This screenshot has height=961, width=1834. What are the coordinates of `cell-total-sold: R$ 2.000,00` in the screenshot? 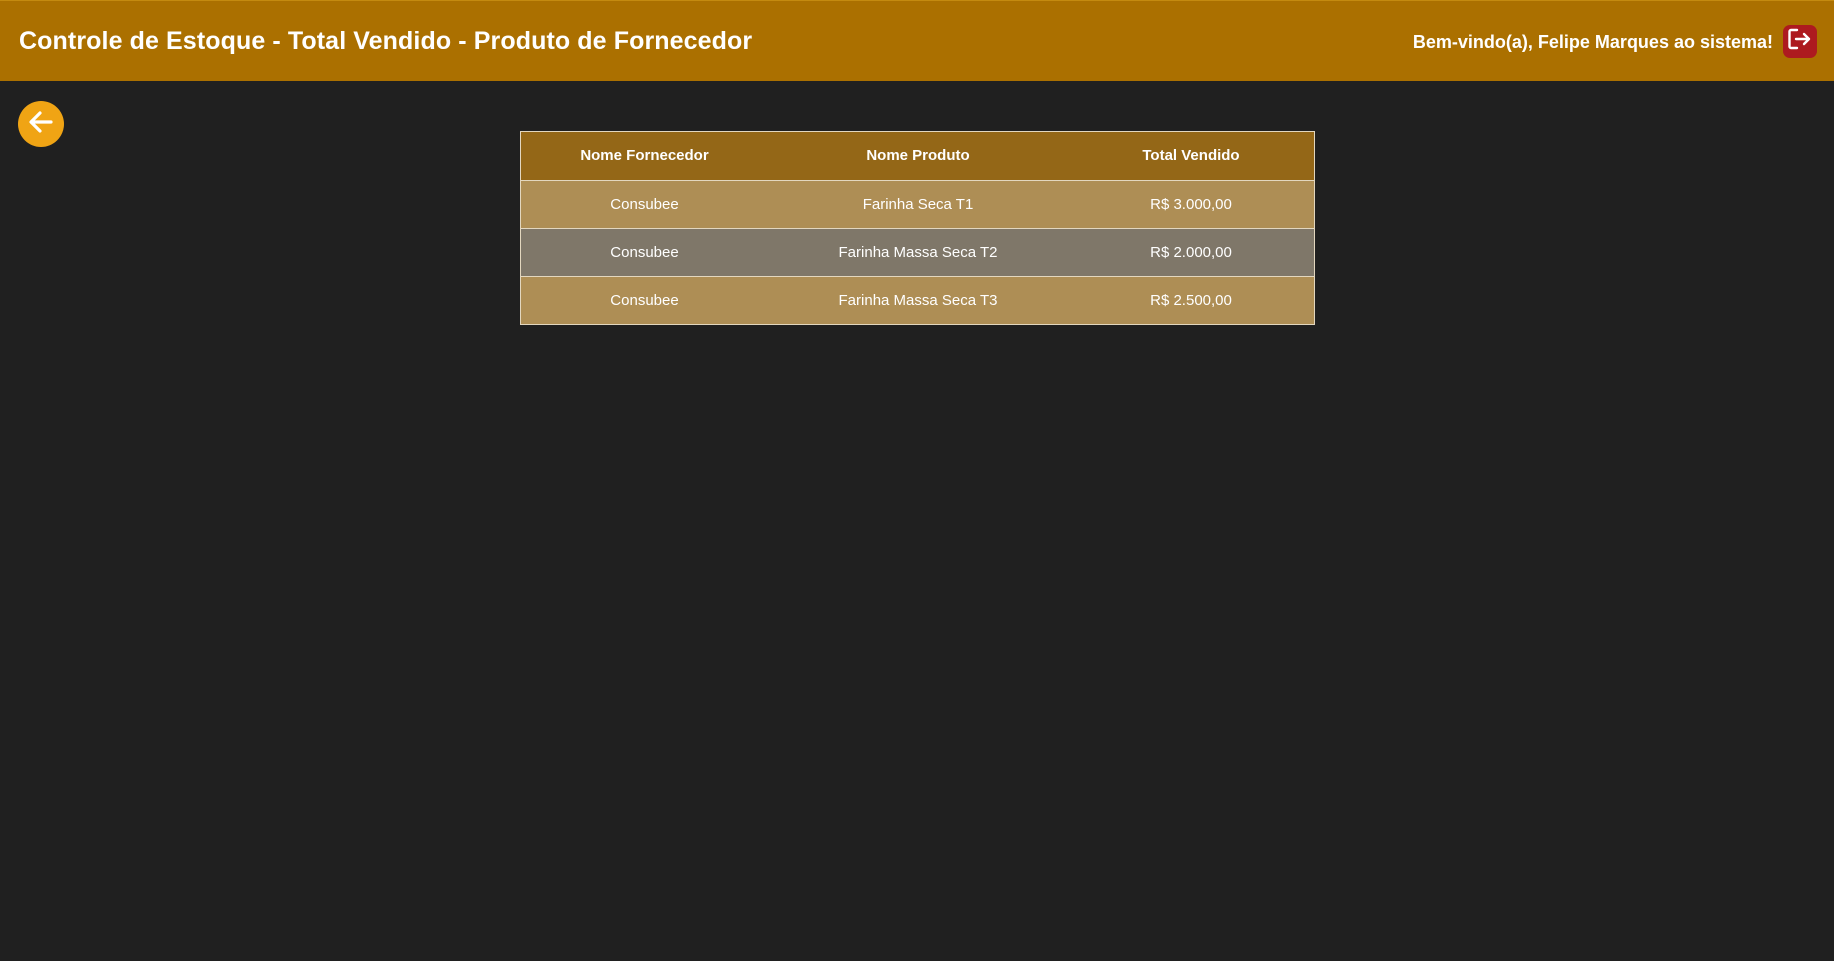 It's located at (1191, 251).